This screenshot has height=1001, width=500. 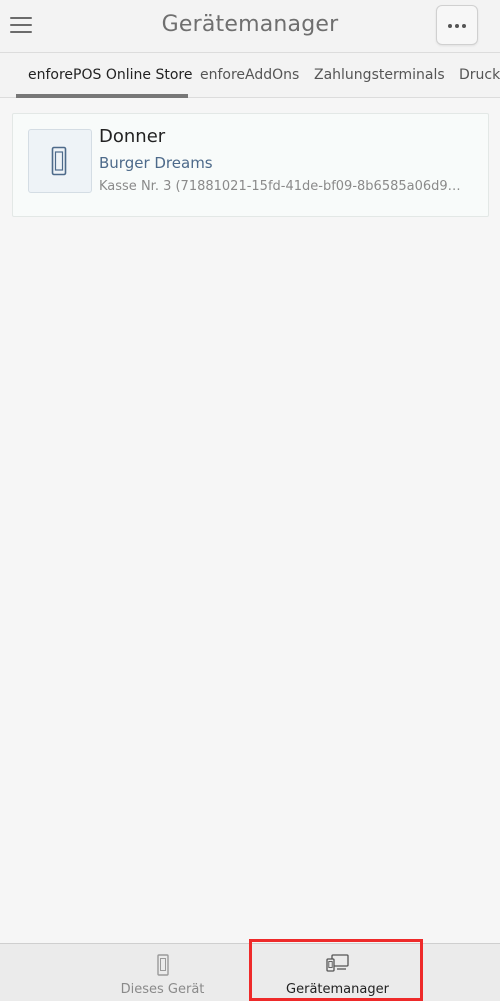 I want to click on more-options-button, so click(x=457, y=25).